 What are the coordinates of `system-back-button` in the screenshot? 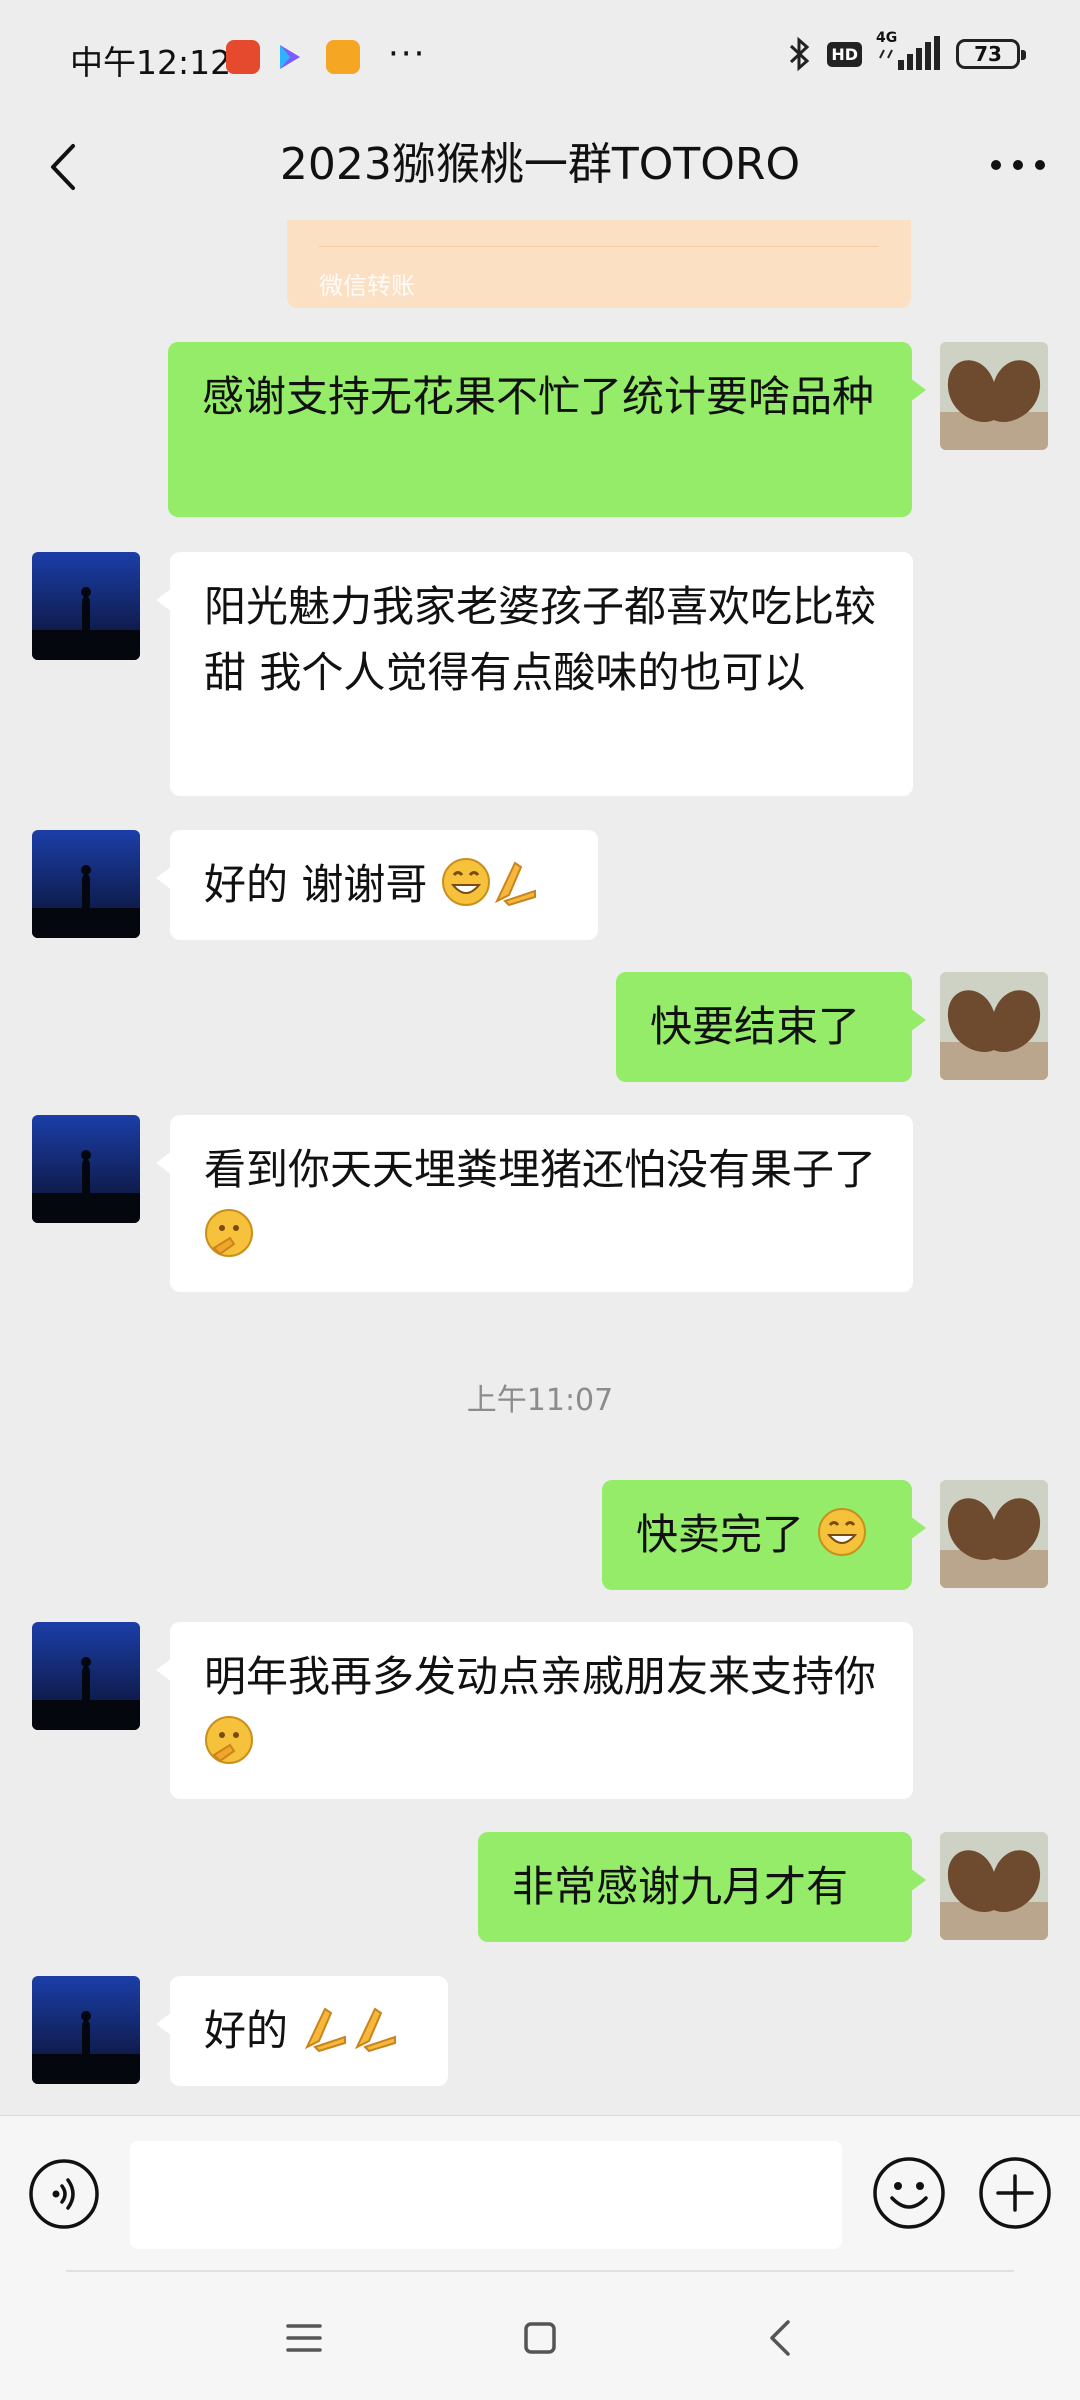 It's located at (780, 2338).